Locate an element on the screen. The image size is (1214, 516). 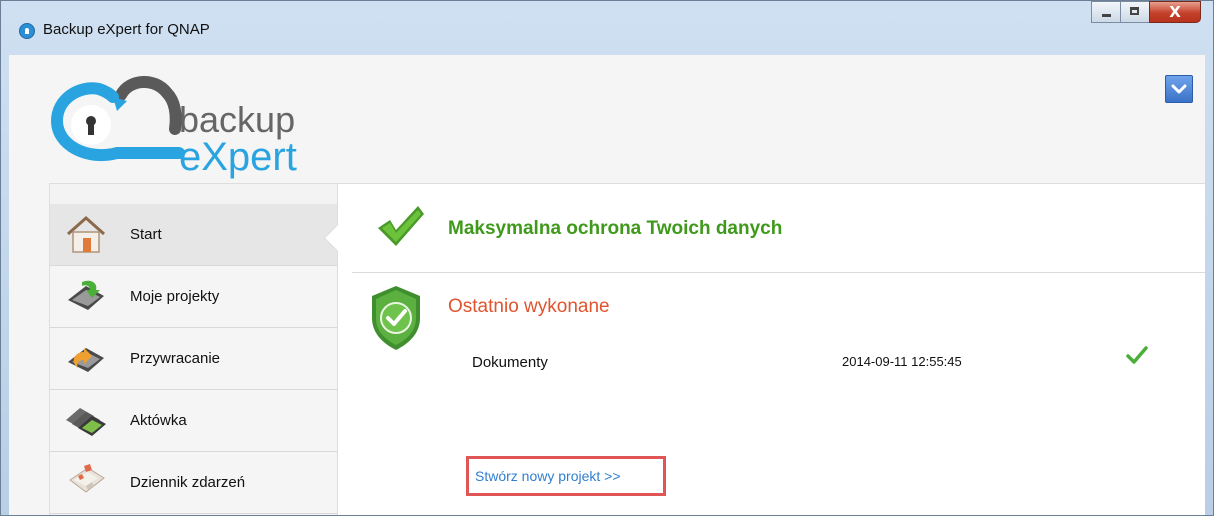
divider is located at coordinates (778, 272).